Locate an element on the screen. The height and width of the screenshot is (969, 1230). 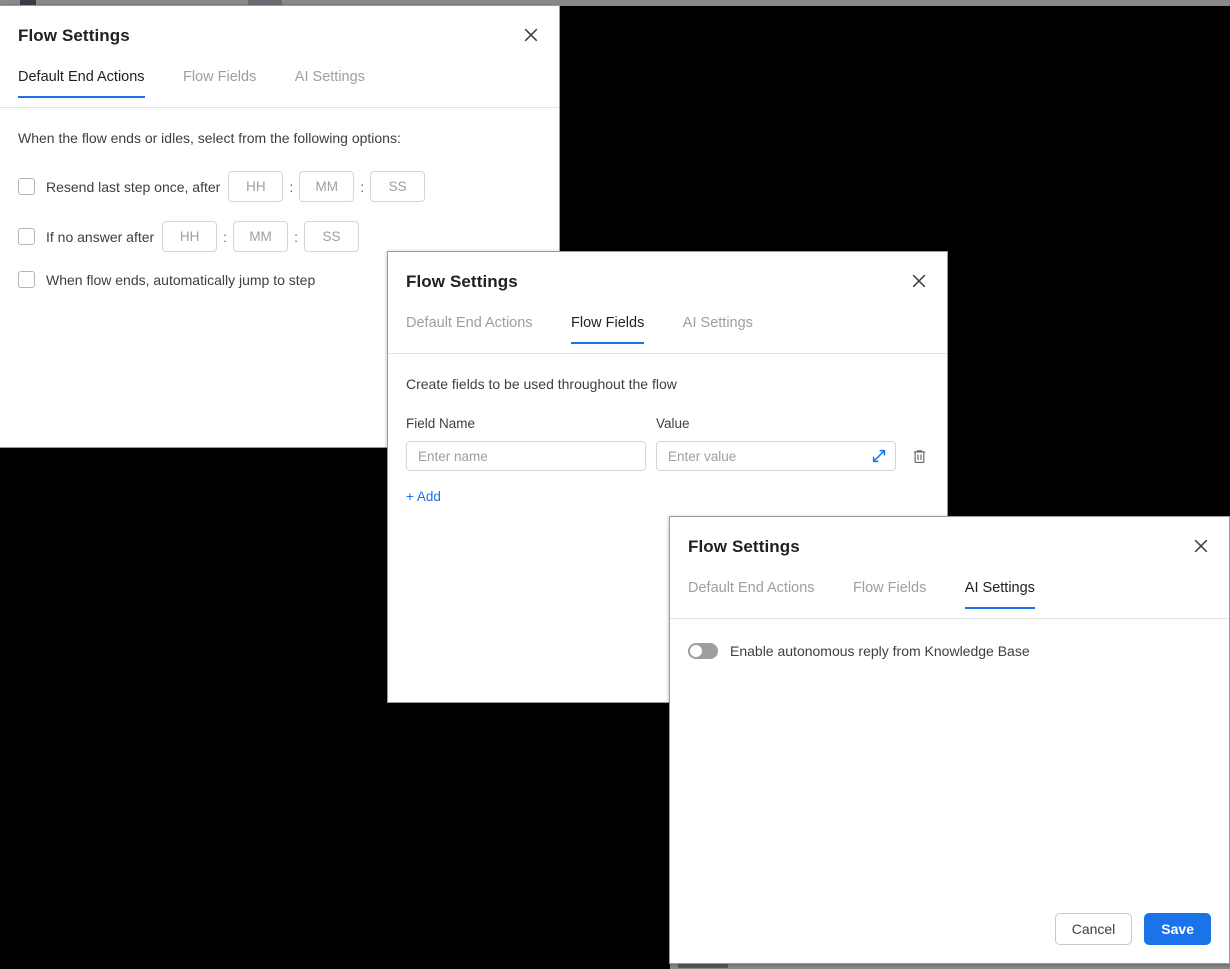
checkbox-jump-to-step is located at coordinates (26, 279).